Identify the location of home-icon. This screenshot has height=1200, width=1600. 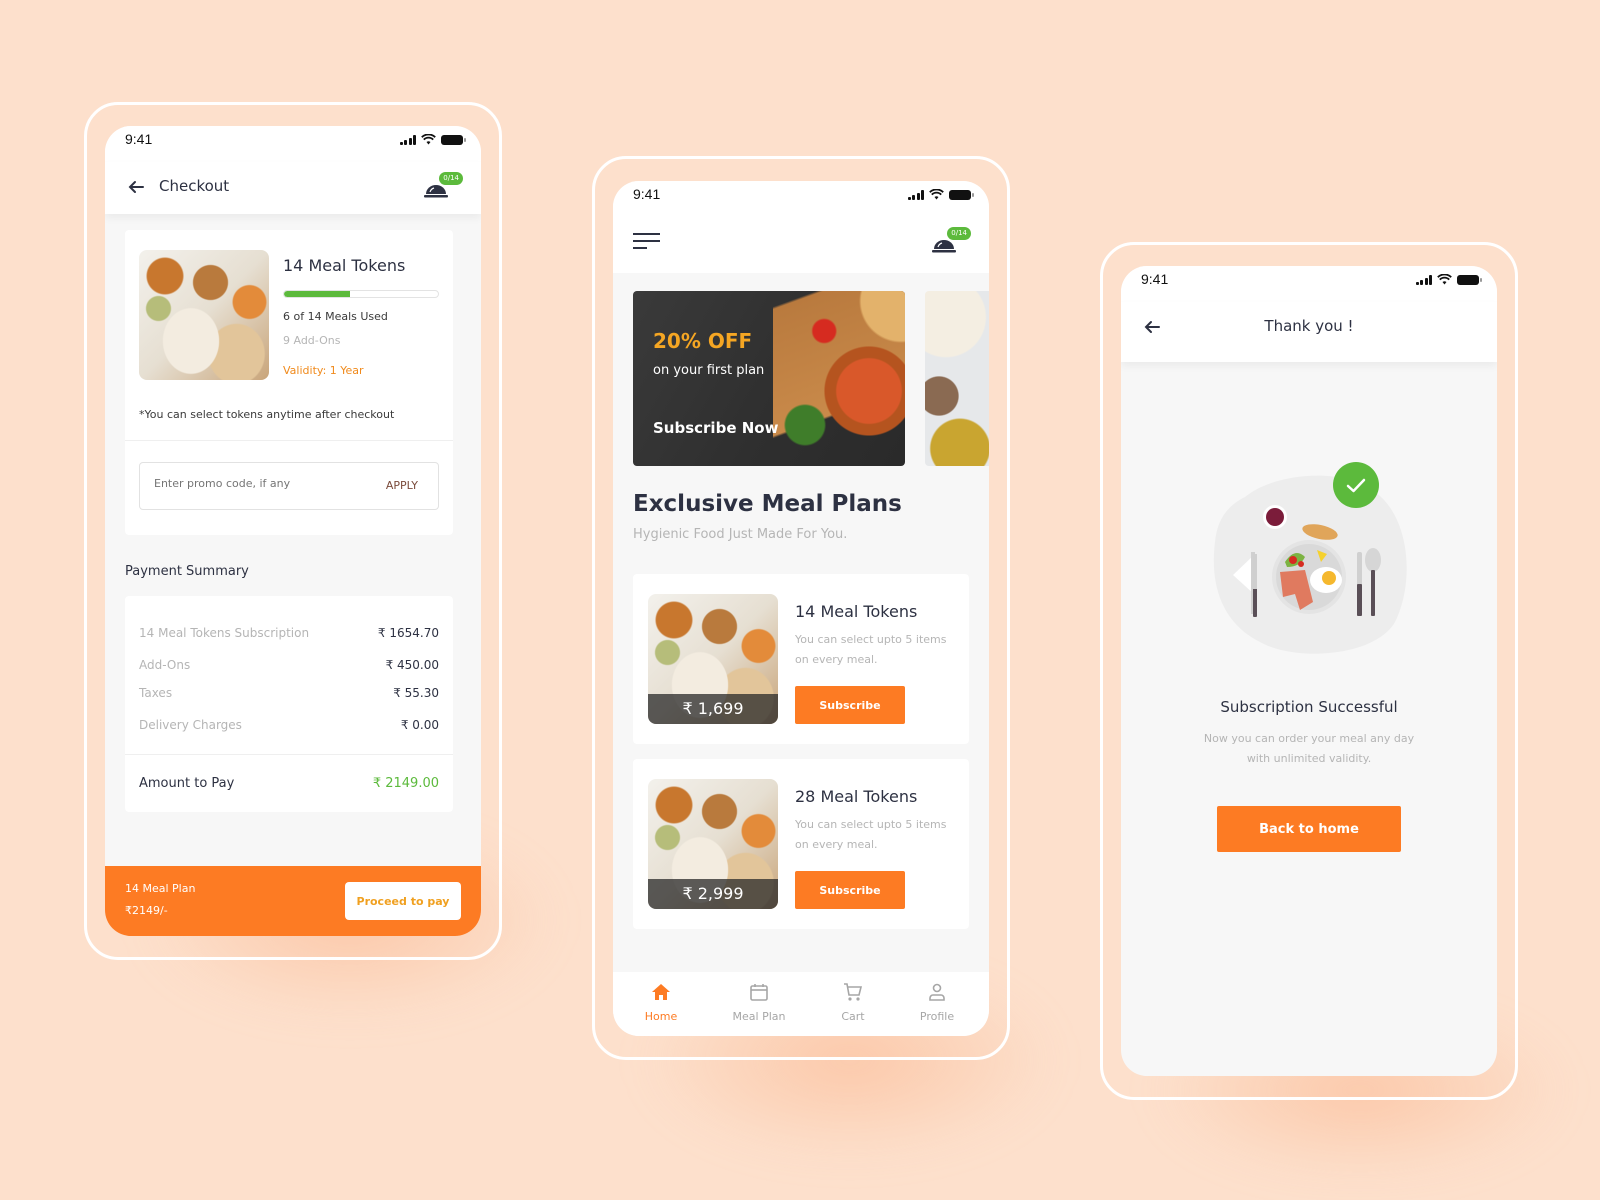
(661, 992).